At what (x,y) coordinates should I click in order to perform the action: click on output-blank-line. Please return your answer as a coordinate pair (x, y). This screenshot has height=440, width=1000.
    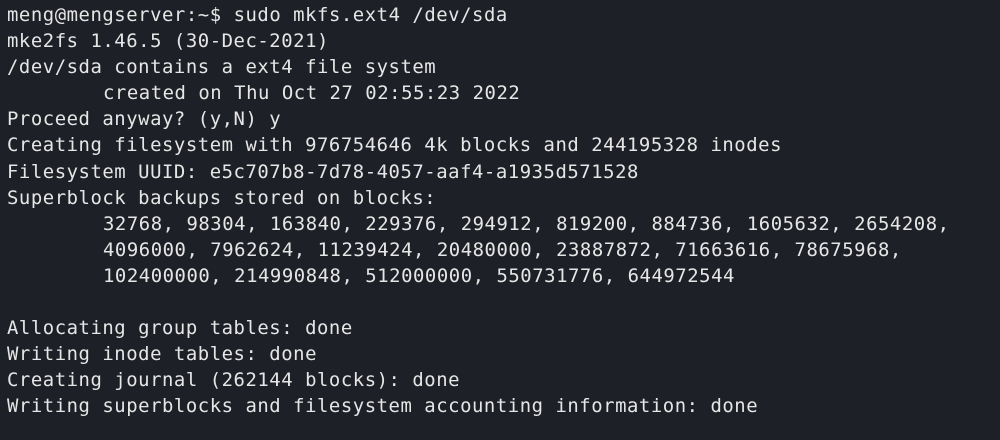
    Looking at the image, I should click on (503, 302).